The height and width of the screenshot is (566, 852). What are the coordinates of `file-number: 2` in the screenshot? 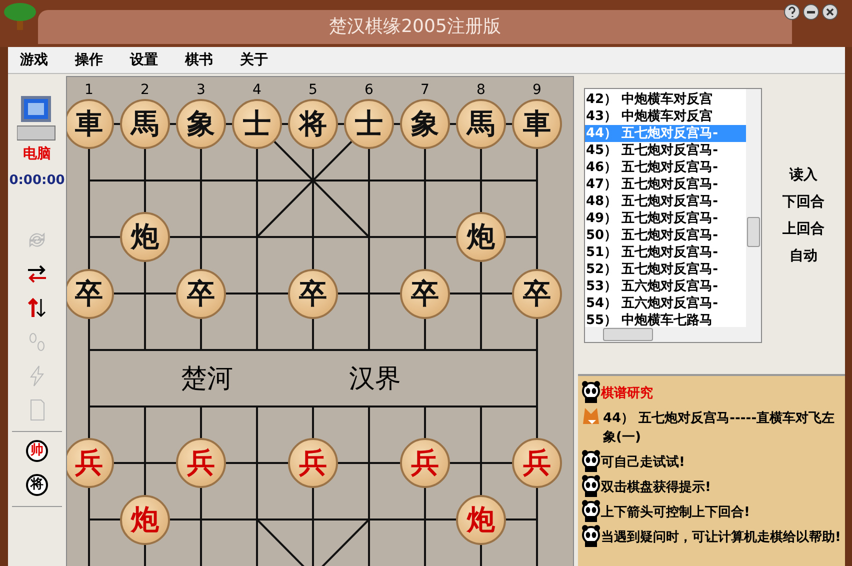 It's located at (145, 90).